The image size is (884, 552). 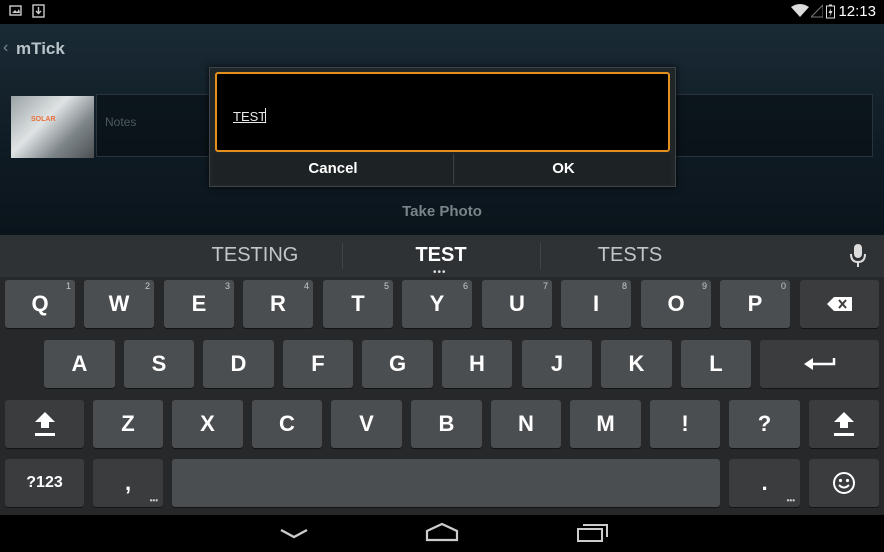 I want to click on dialog-text-input: TEST, so click(x=442, y=112).